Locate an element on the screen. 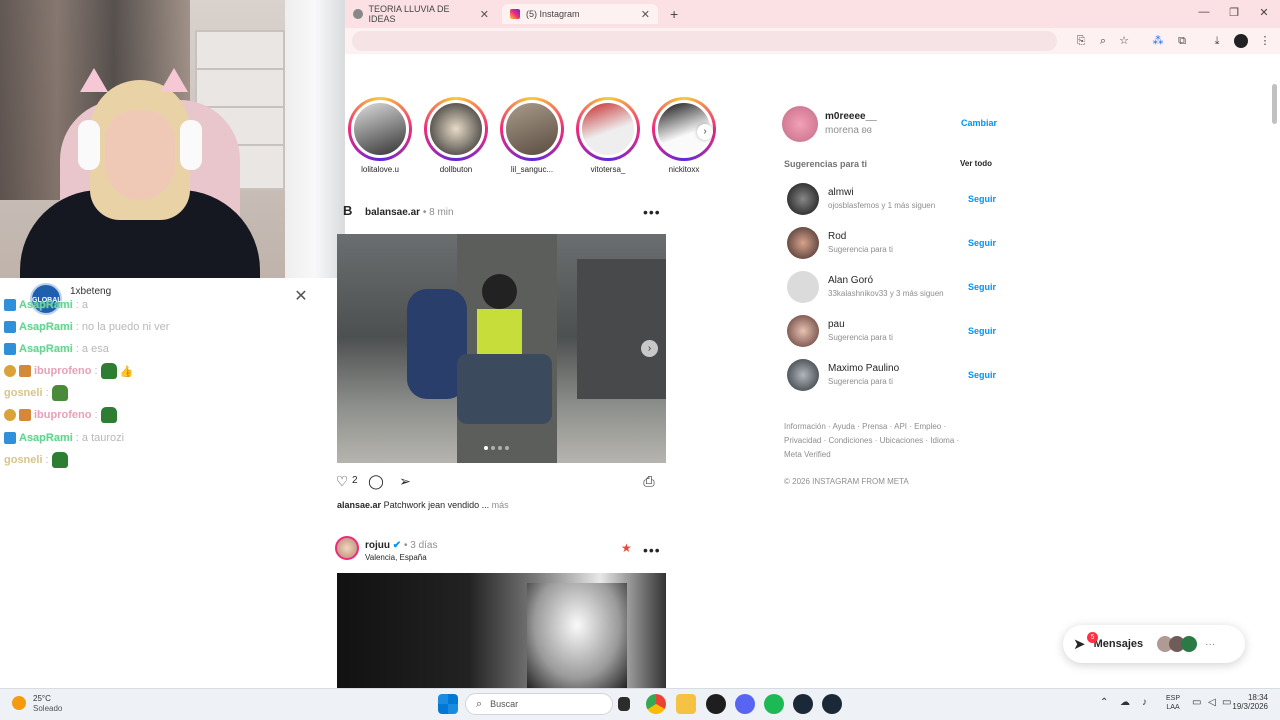 The image size is (1280, 720). tray-app-icon: ☁ is located at coordinates (1125, 702).